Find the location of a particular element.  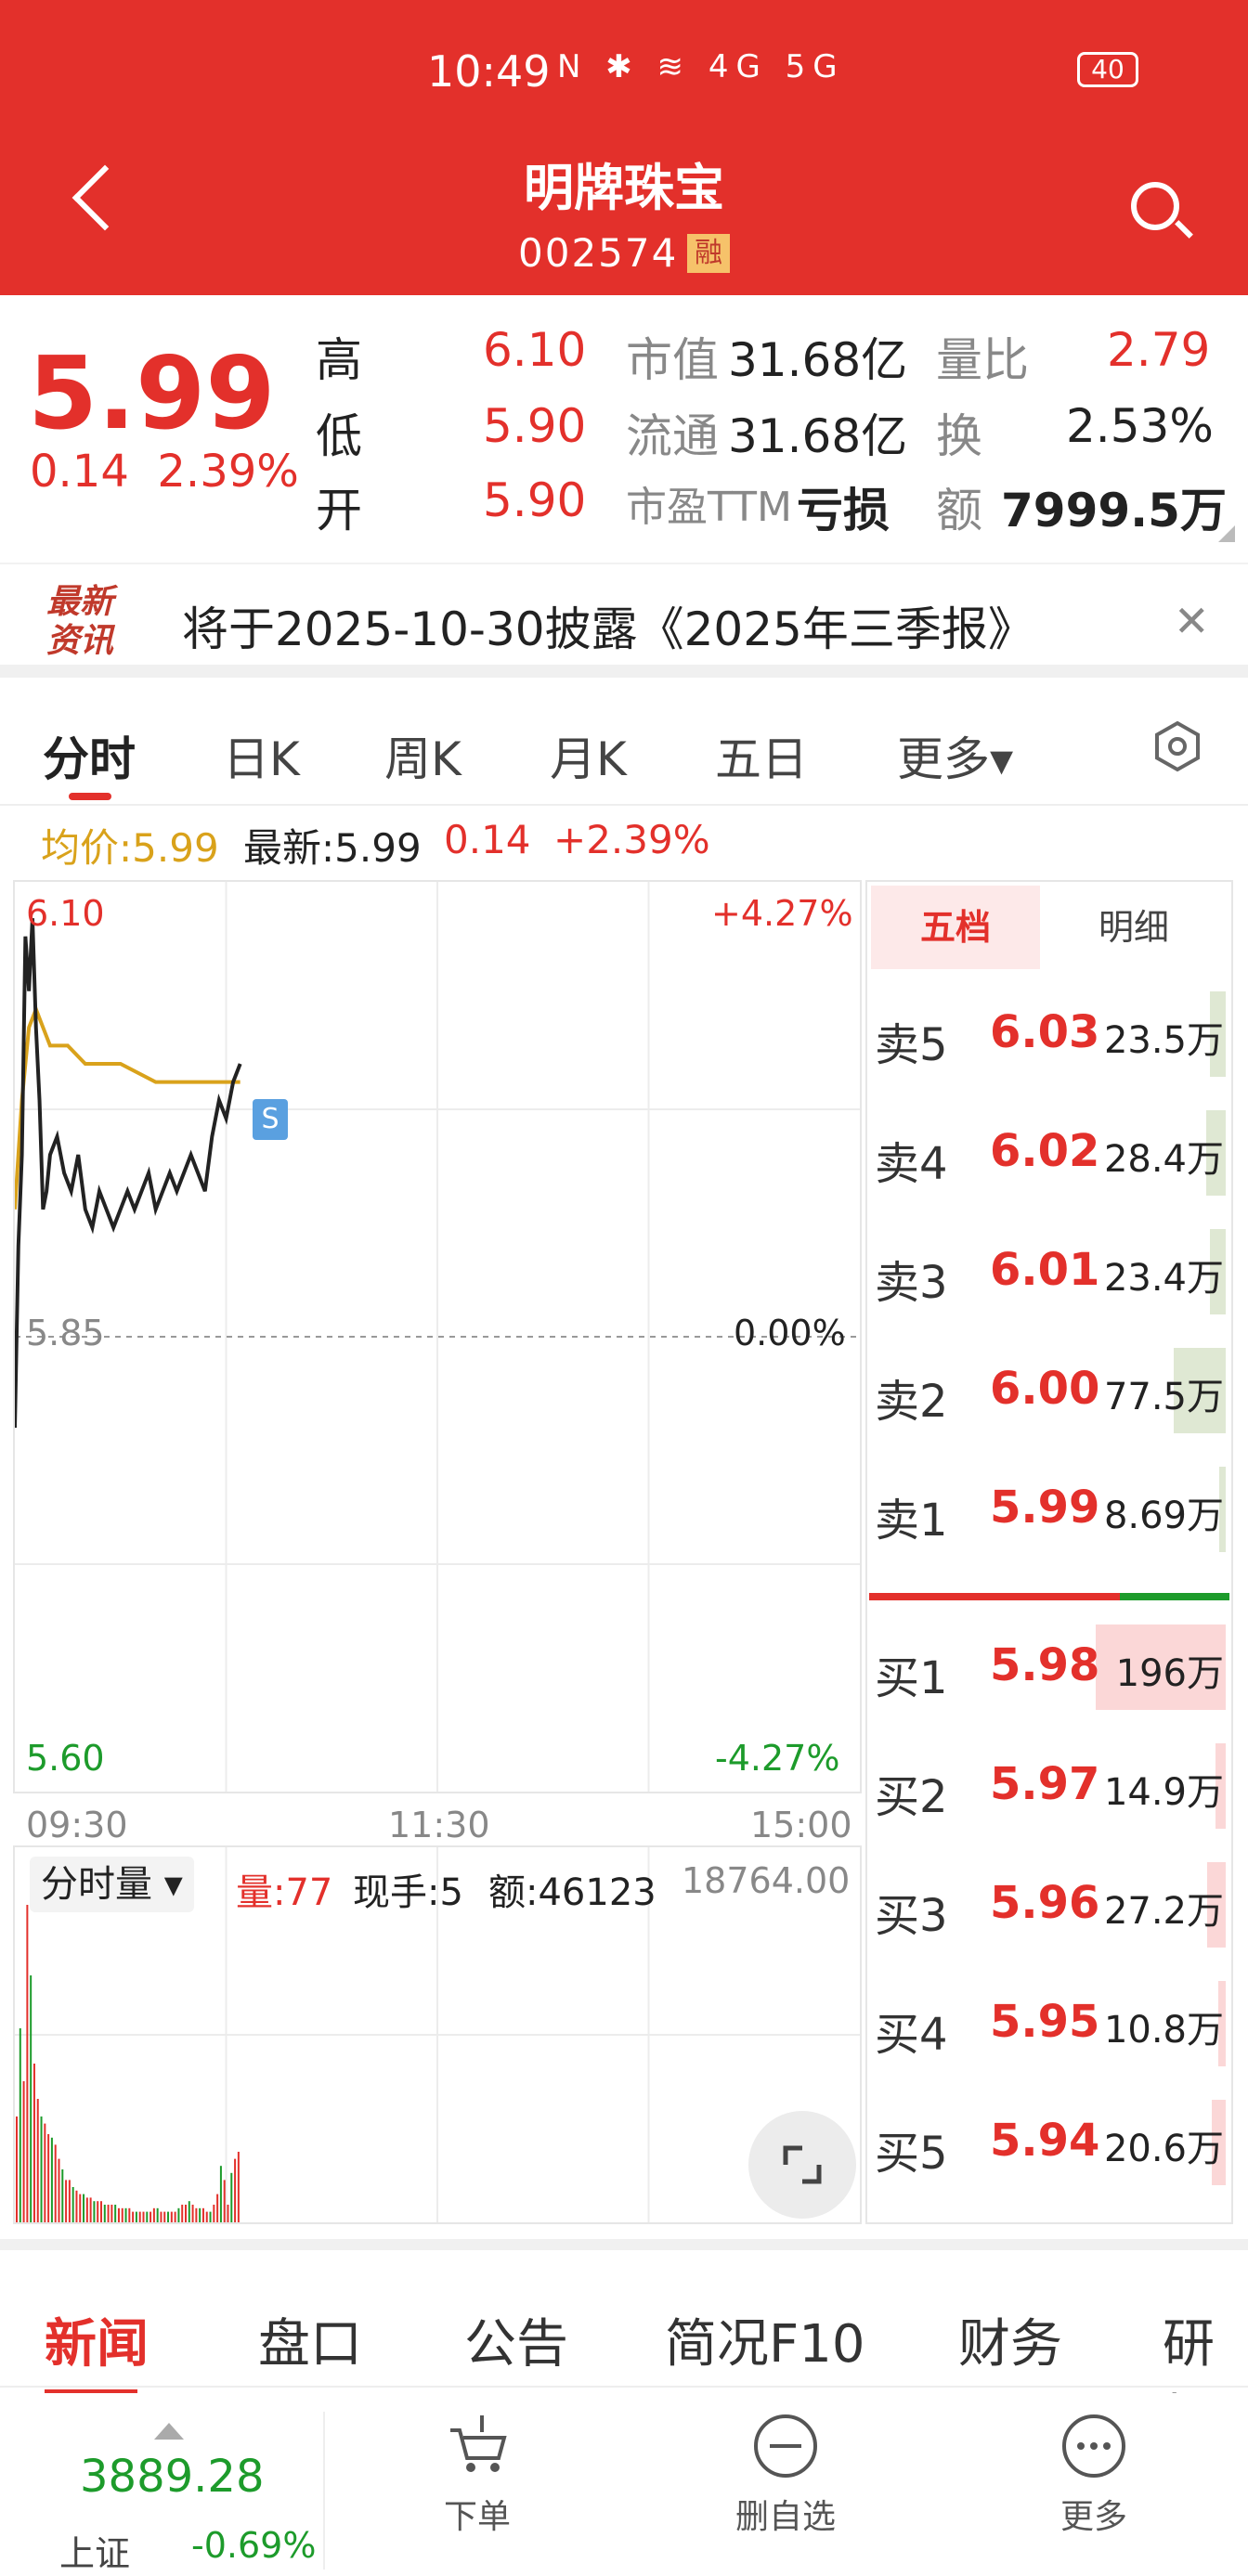

sell-signal-marker: S is located at coordinates (270, 1119).